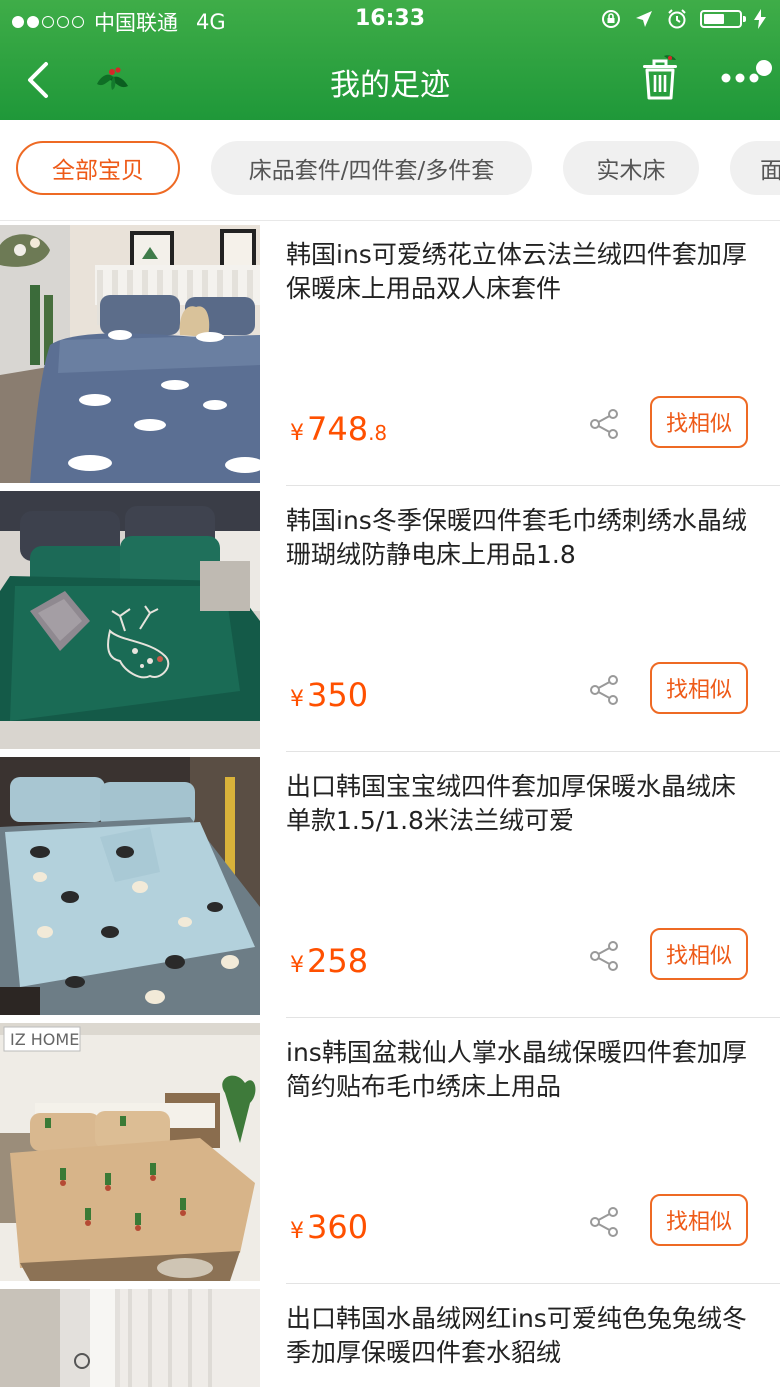  I want to click on top-bar: 中国联通 4G 16:33 我的足迹, so click(390, 60).